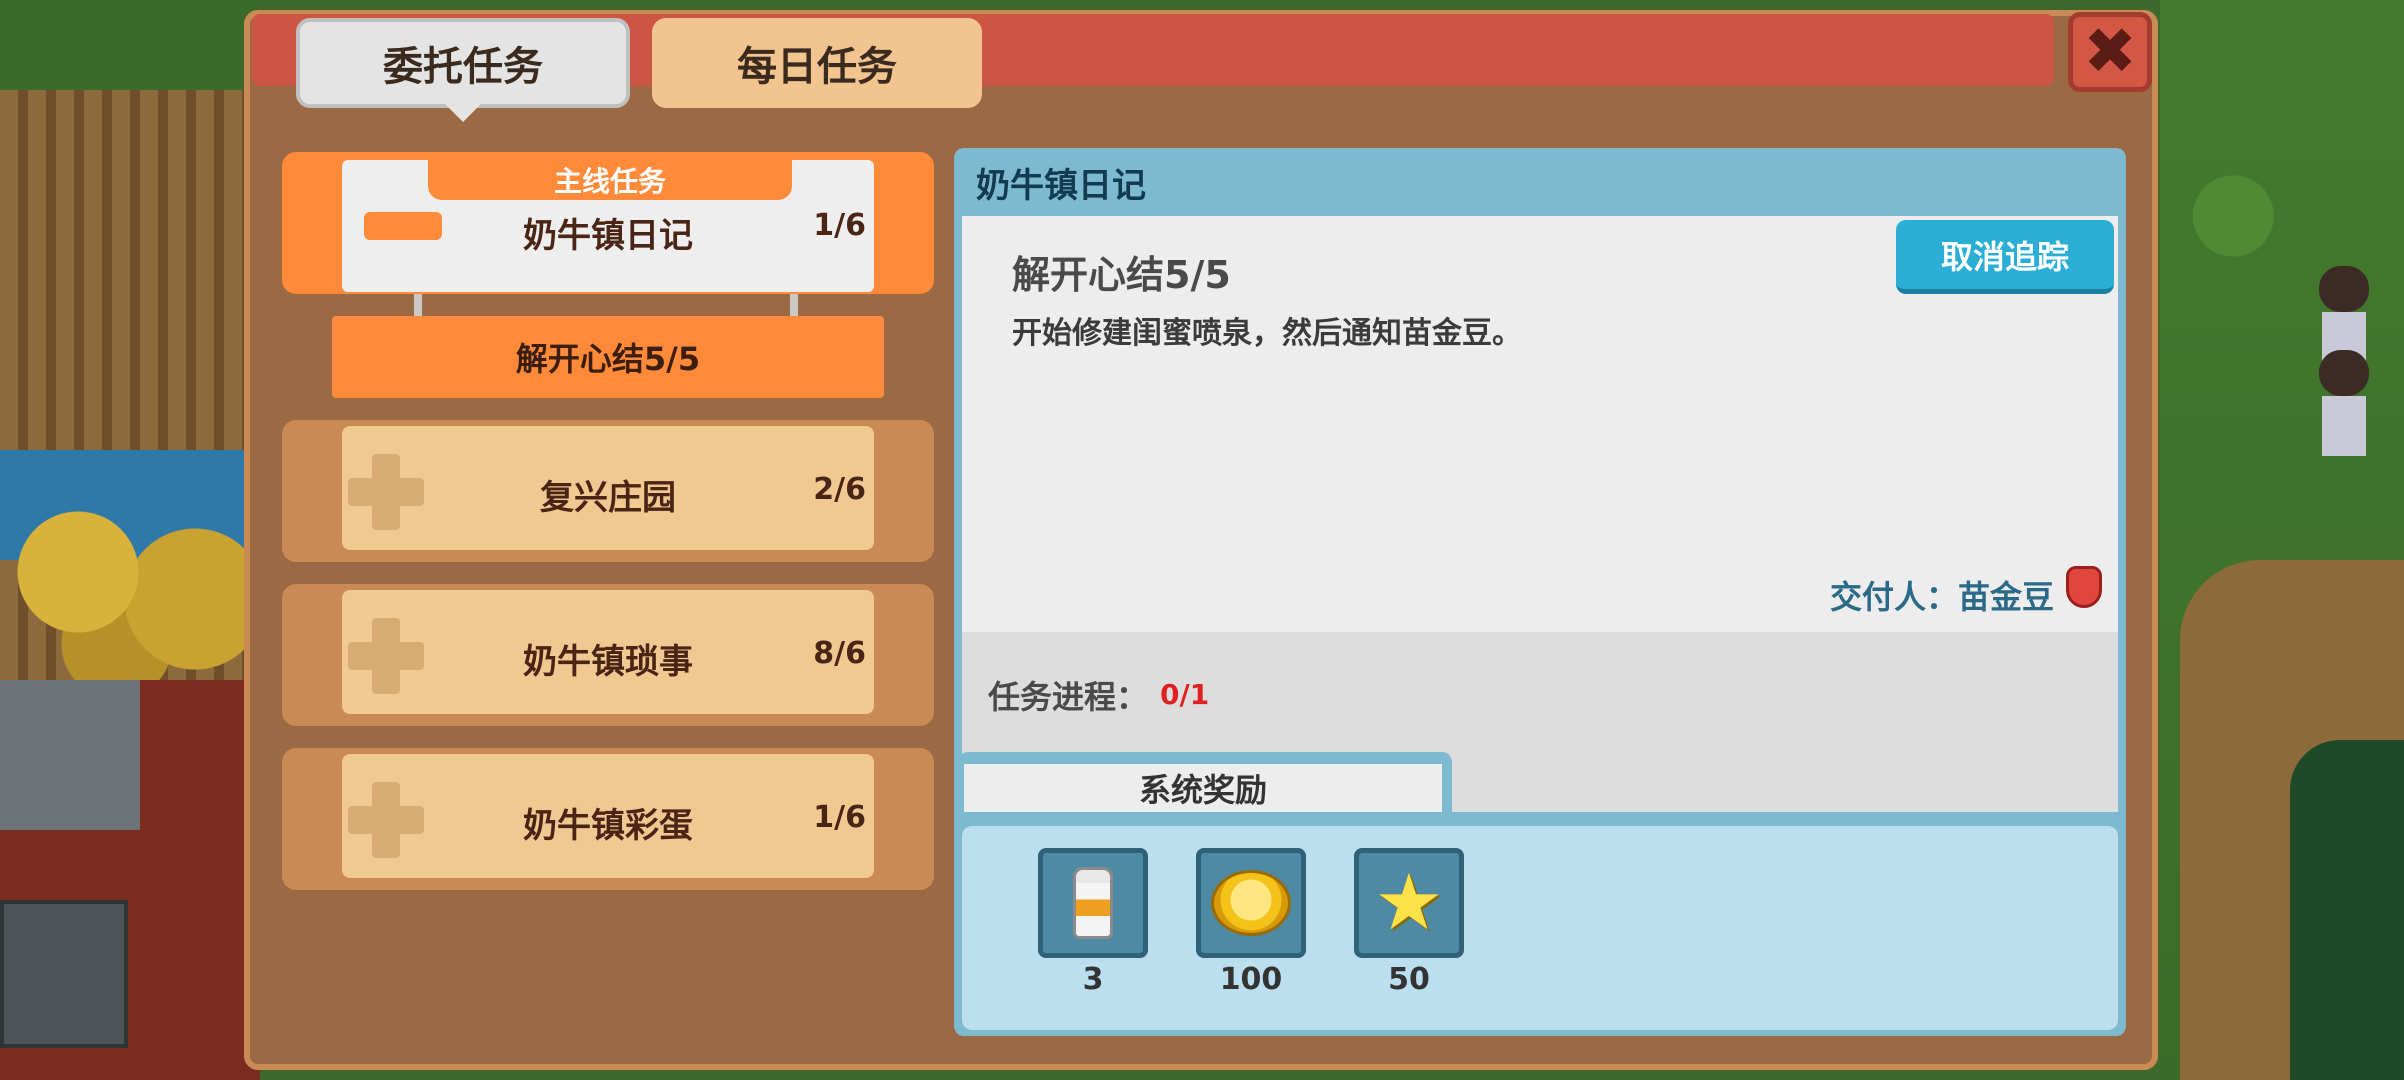 Image resolution: width=2404 pixels, height=1080 pixels. What do you see at coordinates (608, 826) in the screenshot?
I see `quest-name: 奶牛镇彩蛋` at bounding box center [608, 826].